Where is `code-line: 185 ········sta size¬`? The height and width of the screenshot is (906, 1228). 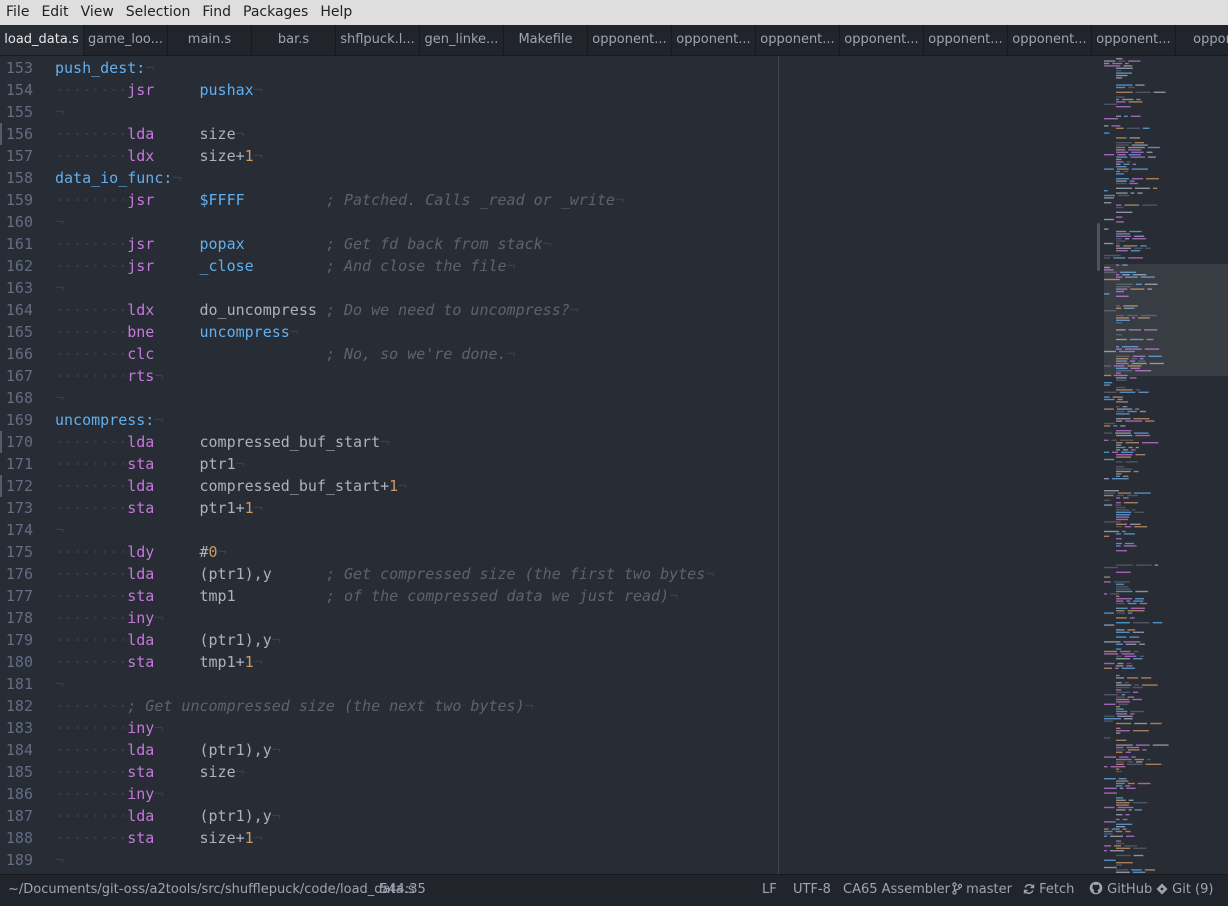
code-line: 185 ········sta size¬ is located at coordinates (550, 772).